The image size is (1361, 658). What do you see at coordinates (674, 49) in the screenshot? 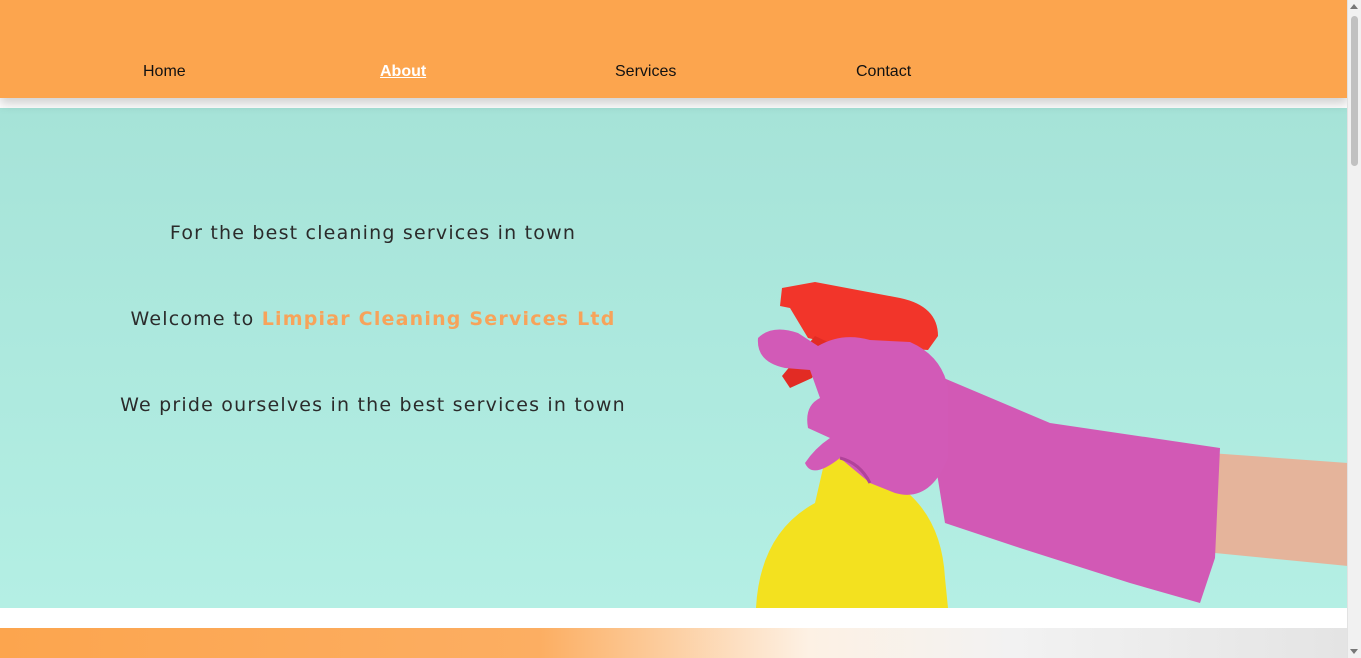
I see `top-navbar: Home About Services Contact` at bounding box center [674, 49].